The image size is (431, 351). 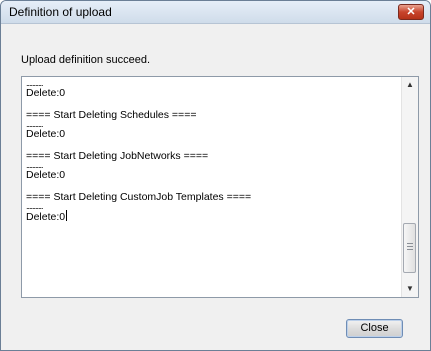 What do you see at coordinates (60, 12) in the screenshot?
I see `window-title: Definition of upload` at bounding box center [60, 12].